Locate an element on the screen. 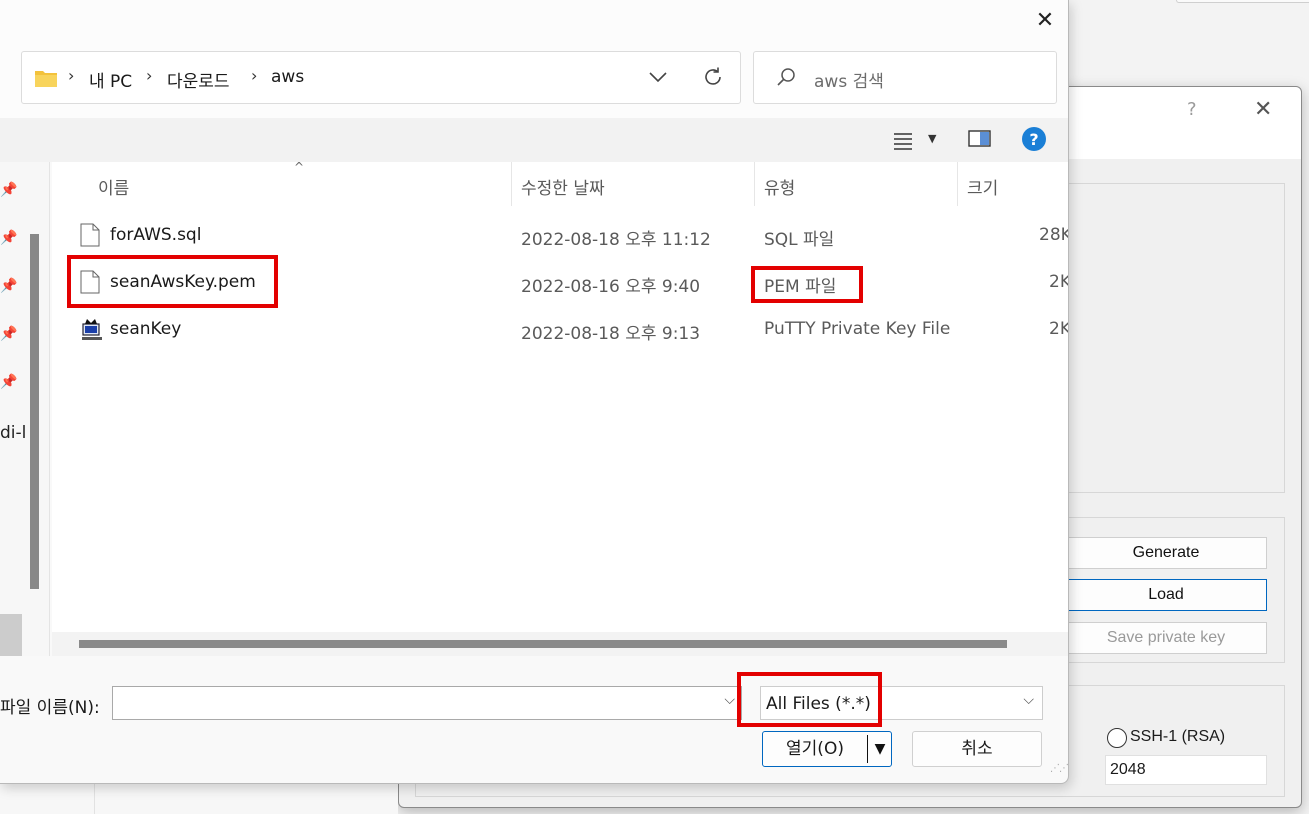 The height and width of the screenshot is (814, 1309). filename-input: ⌵ is located at coordinates (427, 703).